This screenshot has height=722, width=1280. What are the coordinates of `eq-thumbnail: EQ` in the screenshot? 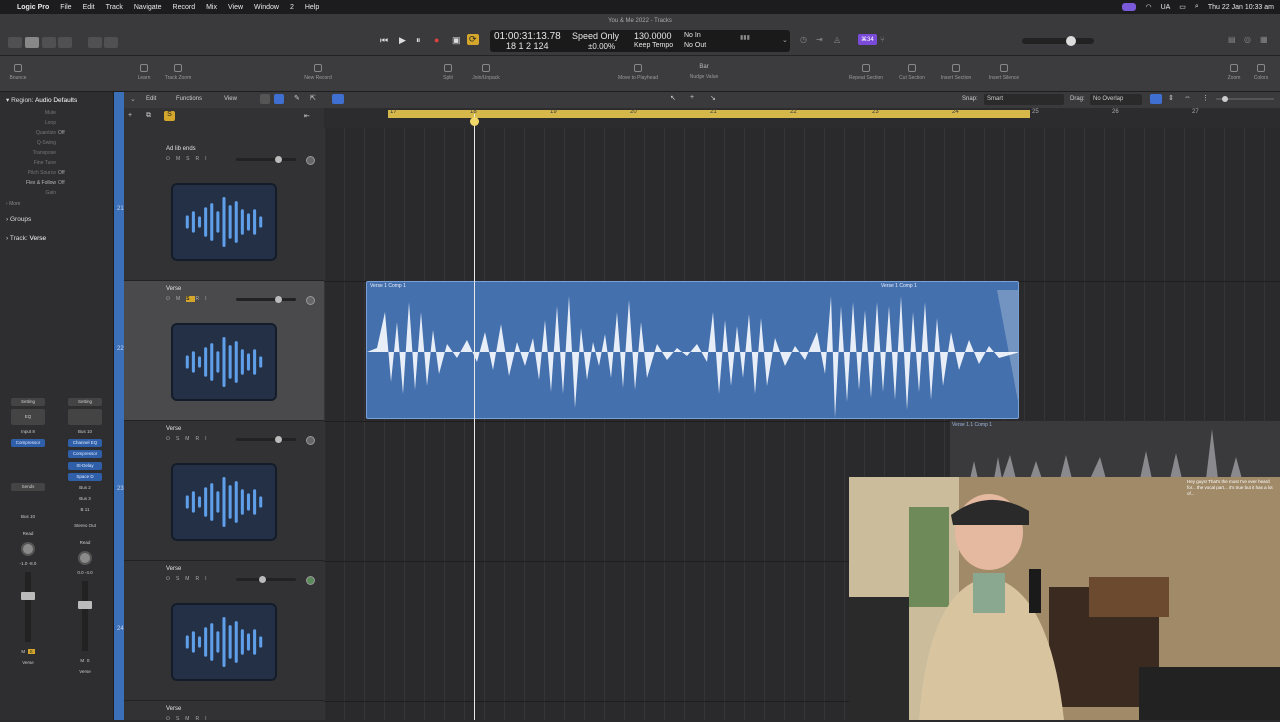 It's located at (28, 417).